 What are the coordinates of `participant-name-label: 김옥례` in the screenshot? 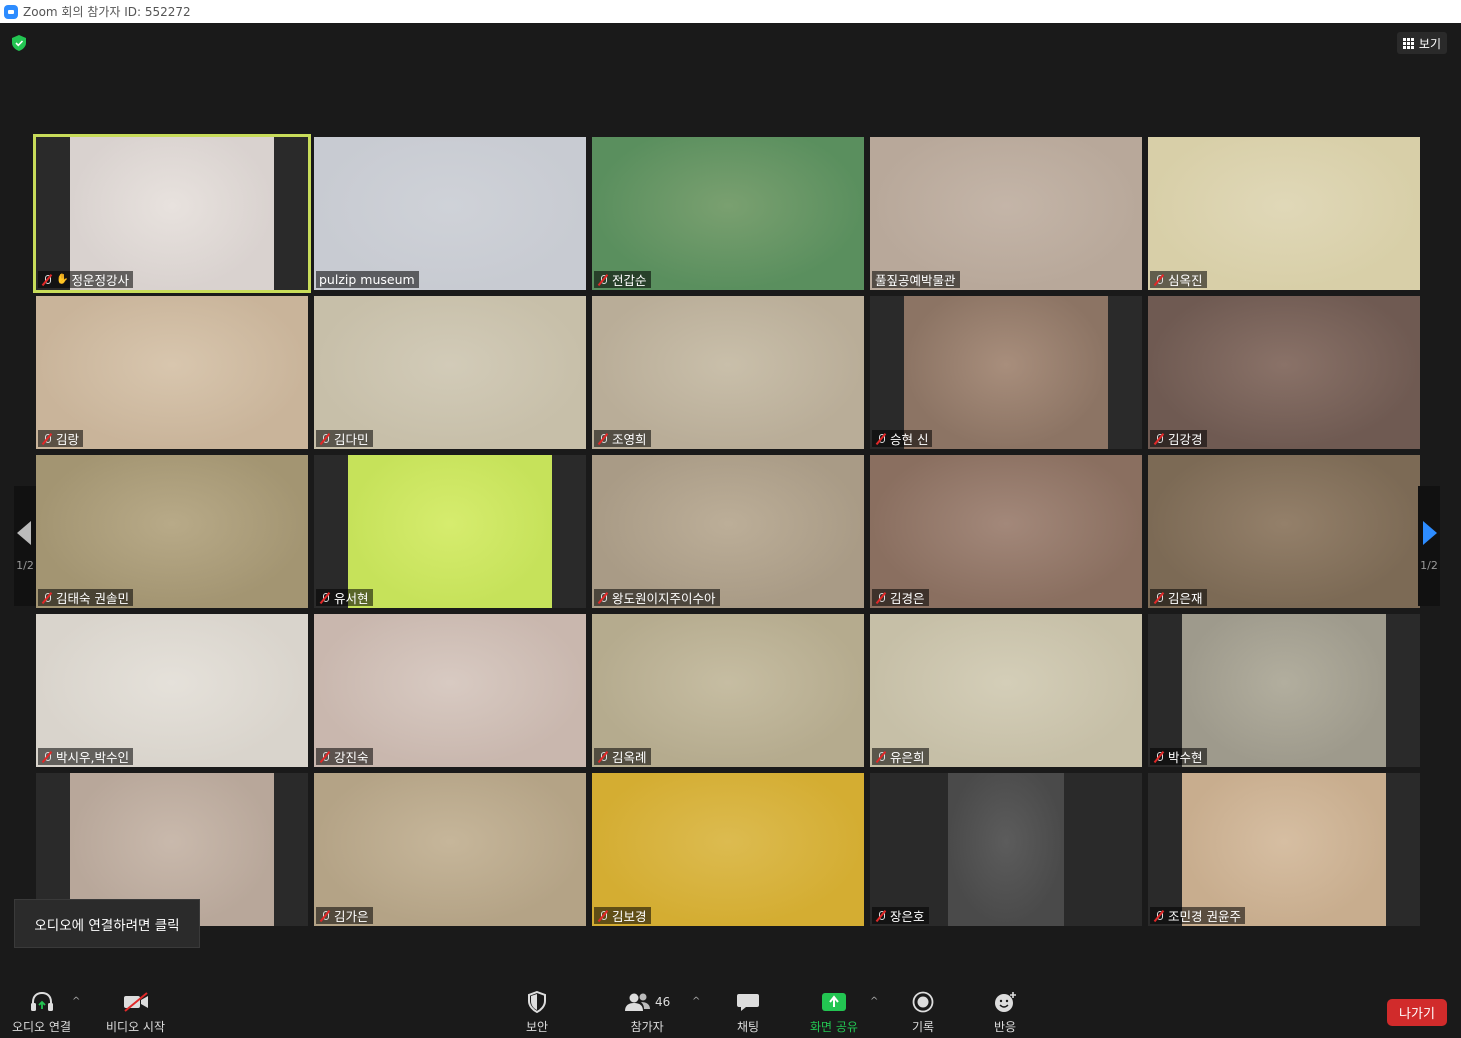 It's located at (622, 756).